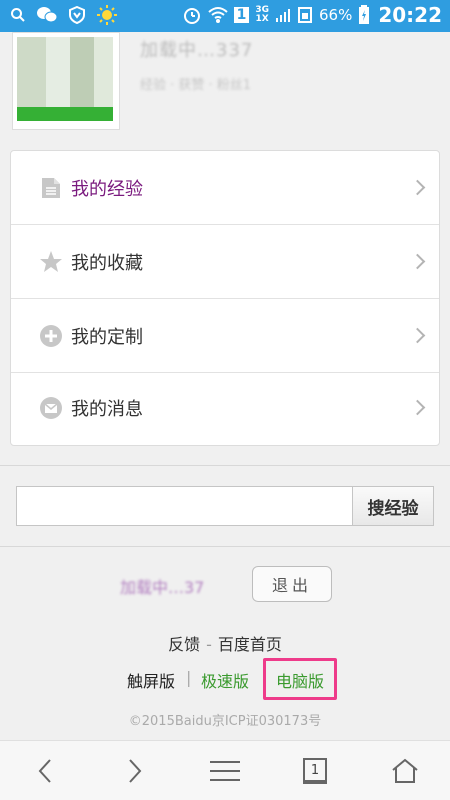  I want to click on search-icon, so click(18, 15).